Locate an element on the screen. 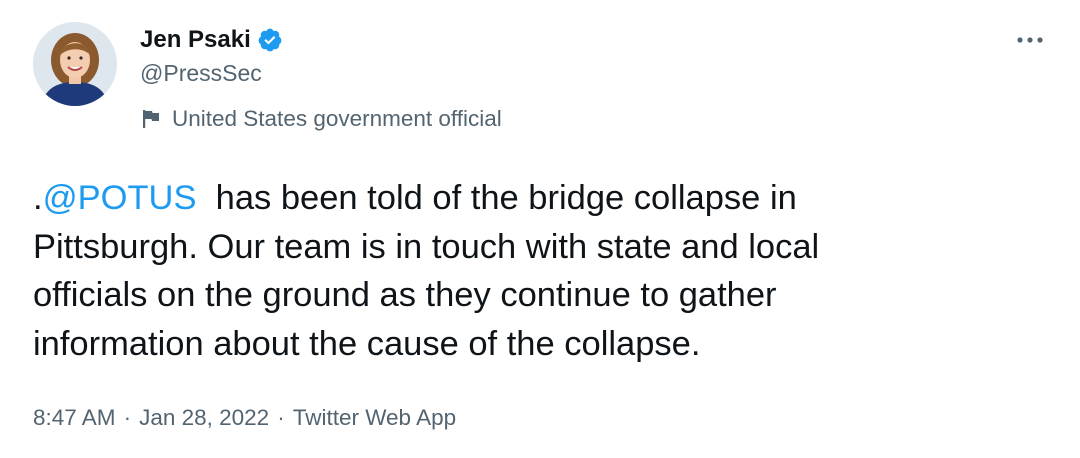 The image size is (1080, 458). mention-link: @POTUS is located at coordinates (120, 198).